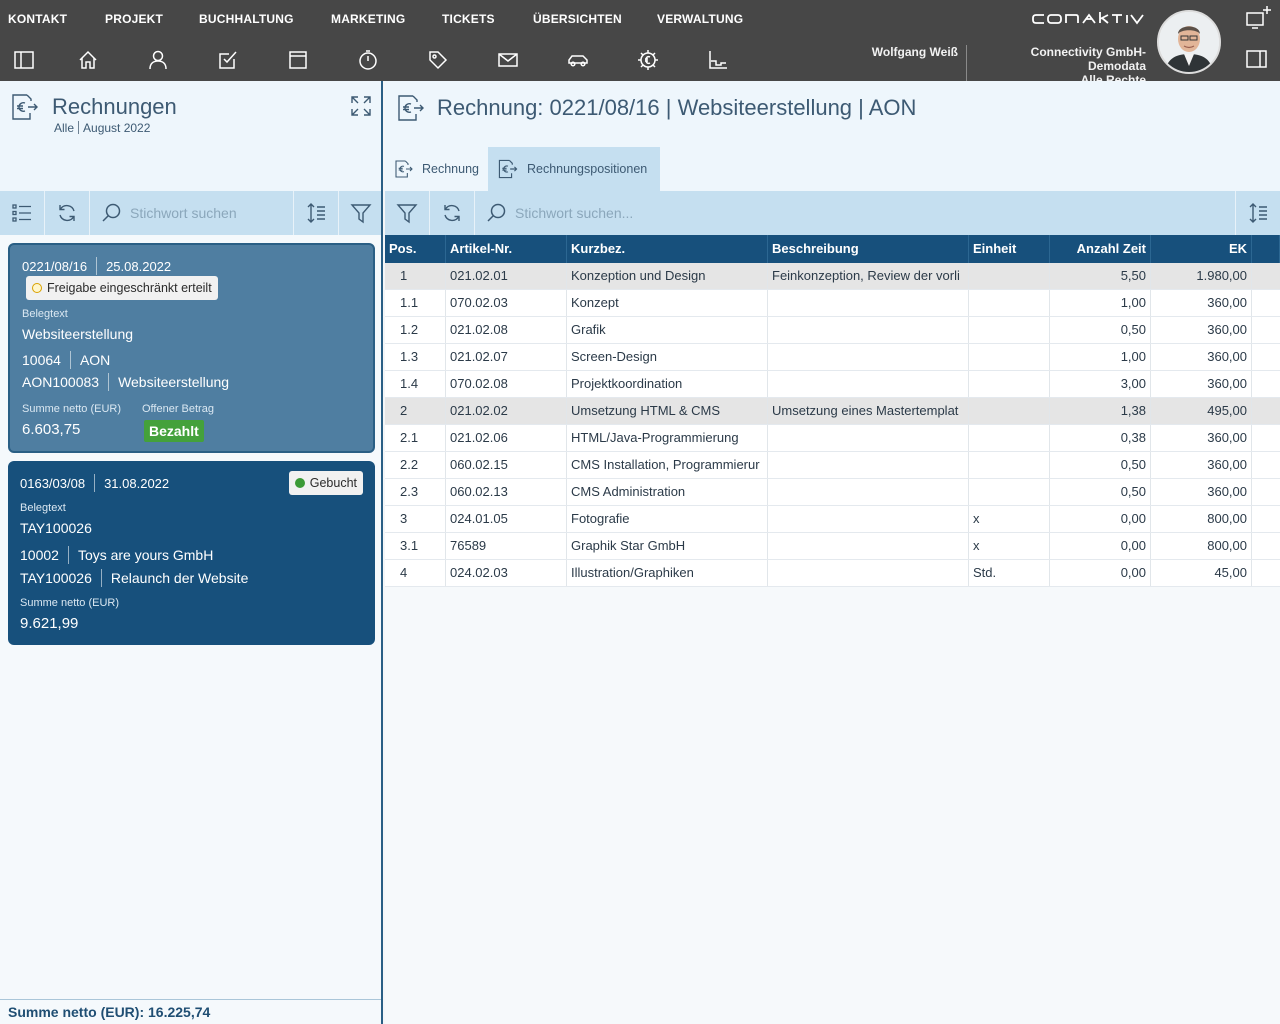  What do you see at coordinates (832, 330) in the screenshot?
I see `table-row: 1.2 021.02.08 Grafik 0,50 360,00` at bounding box center [832, 330].